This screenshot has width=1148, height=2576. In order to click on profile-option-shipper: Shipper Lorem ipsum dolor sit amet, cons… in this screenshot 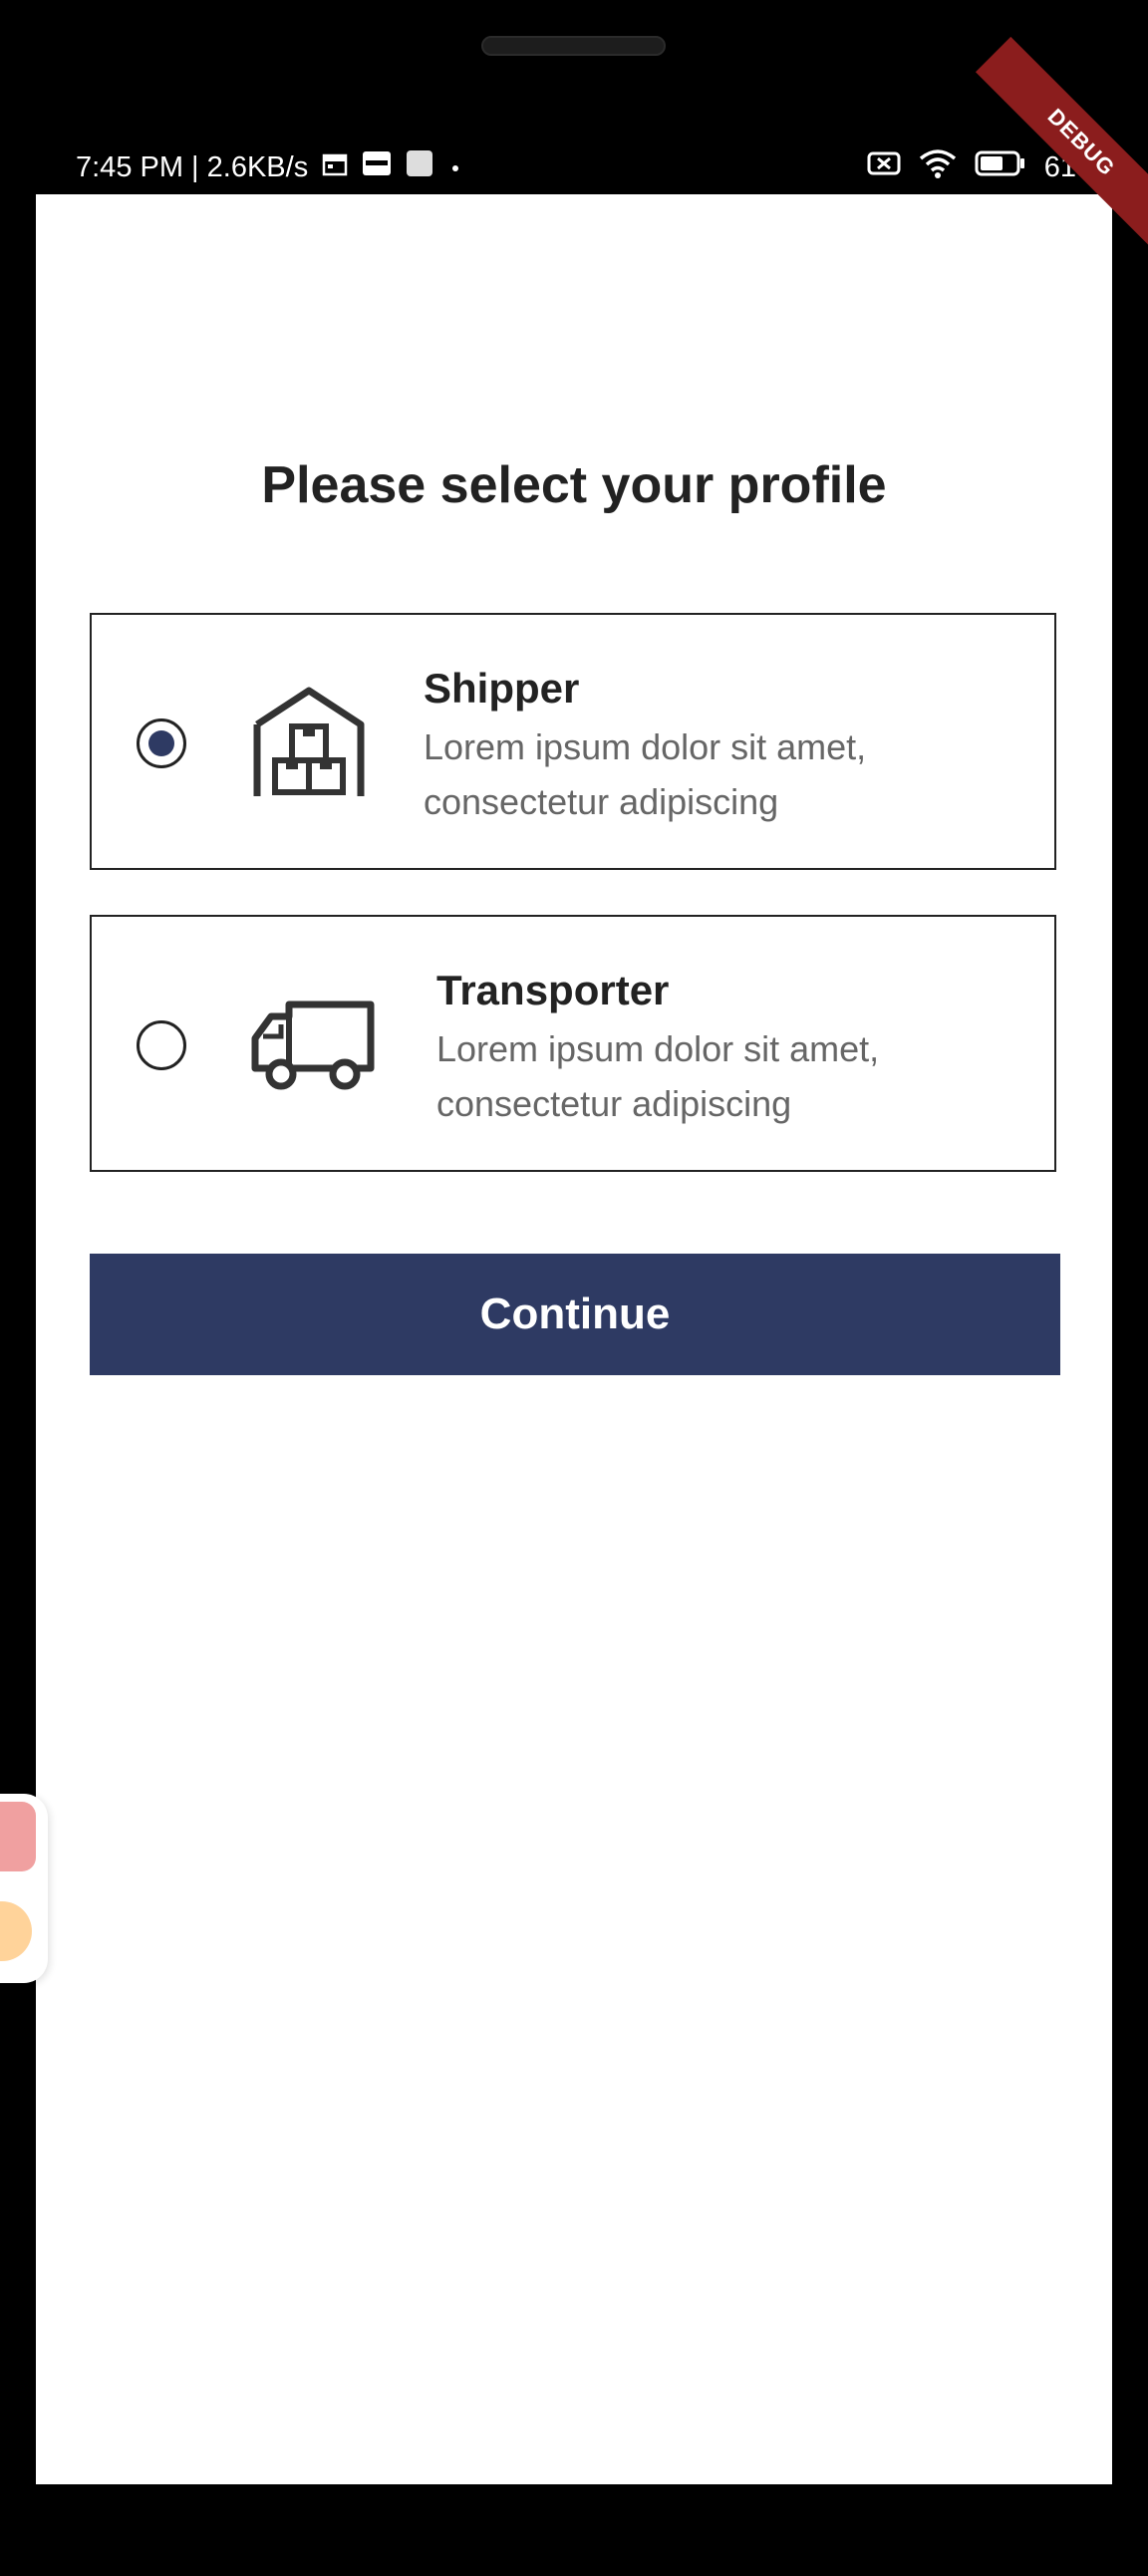, I will do `click(573, 741)`.